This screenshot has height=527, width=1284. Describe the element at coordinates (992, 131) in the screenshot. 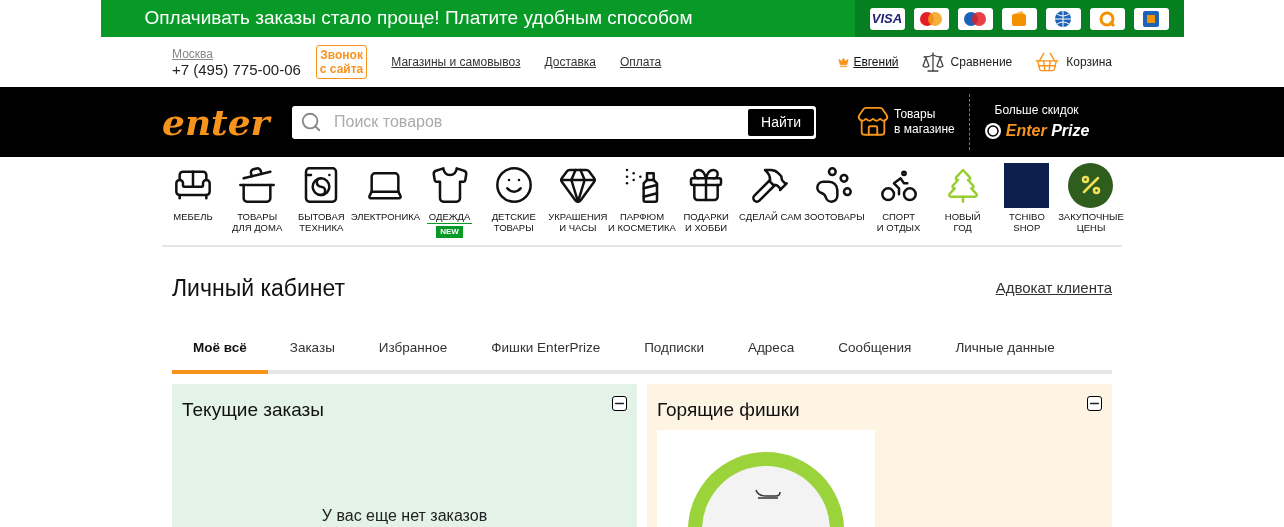

I see `chip-icon` at that location.